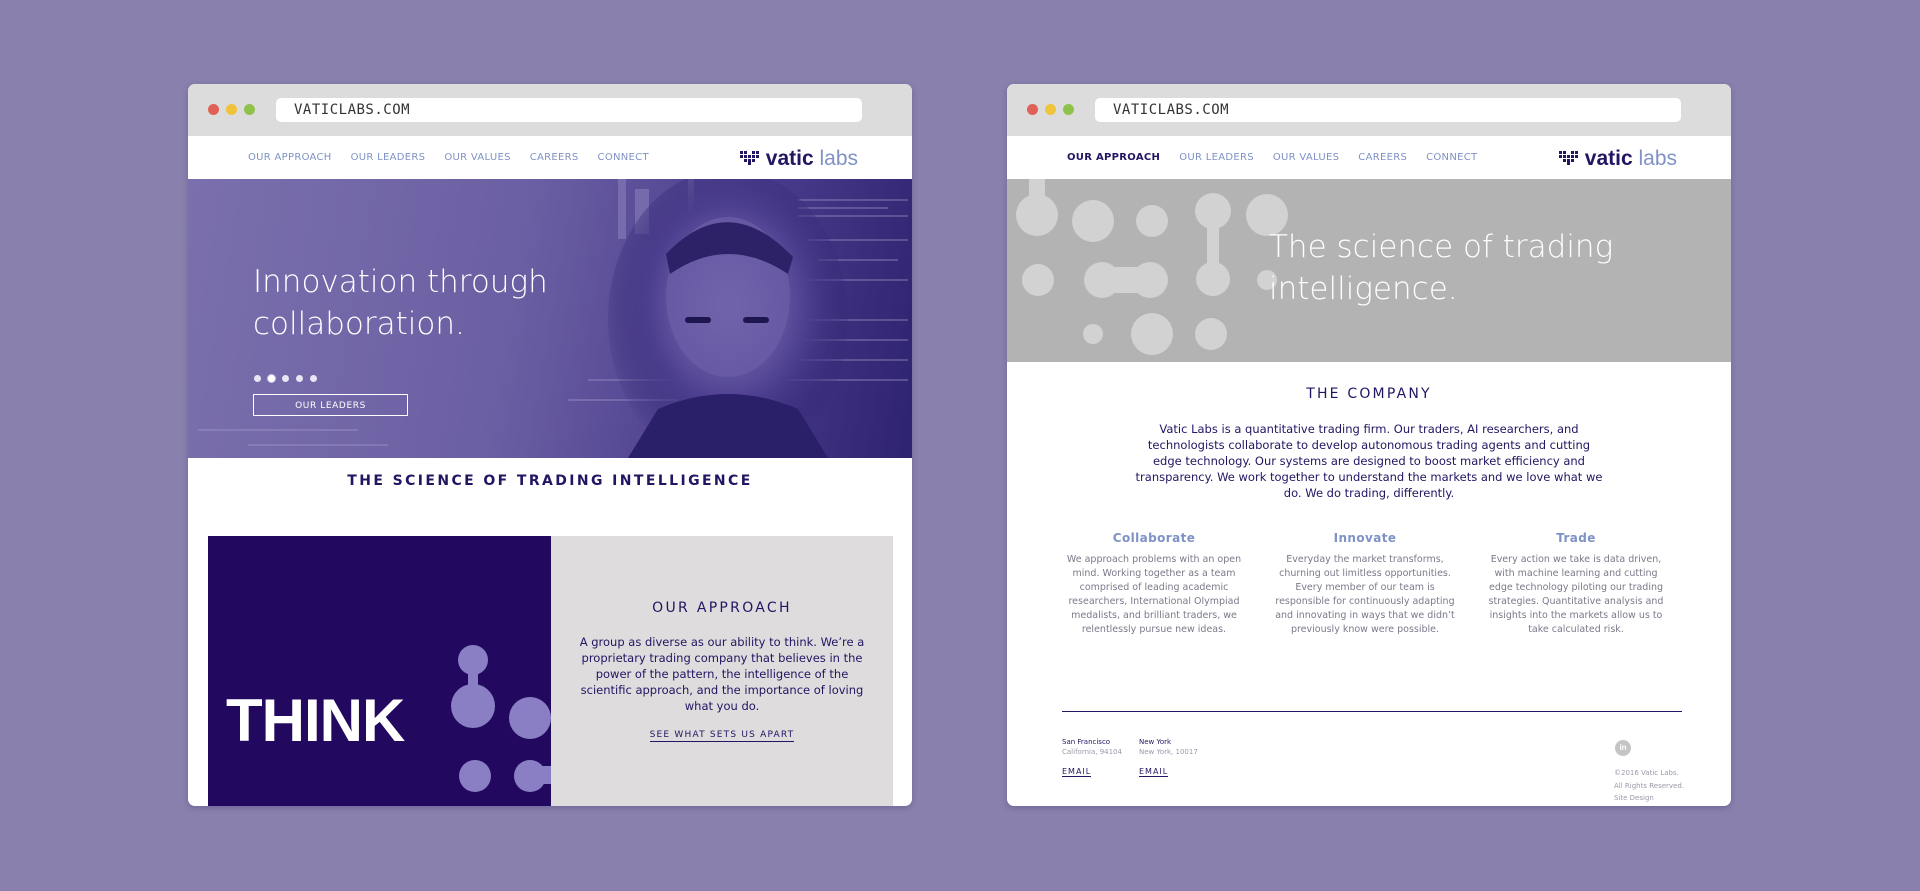 The height and width of the screenshot is (891, 1920). What do you see at coordinates (1365, 538) in the screenshot?
I see `value-title: Innovate` at bounding box center [1365, 538].